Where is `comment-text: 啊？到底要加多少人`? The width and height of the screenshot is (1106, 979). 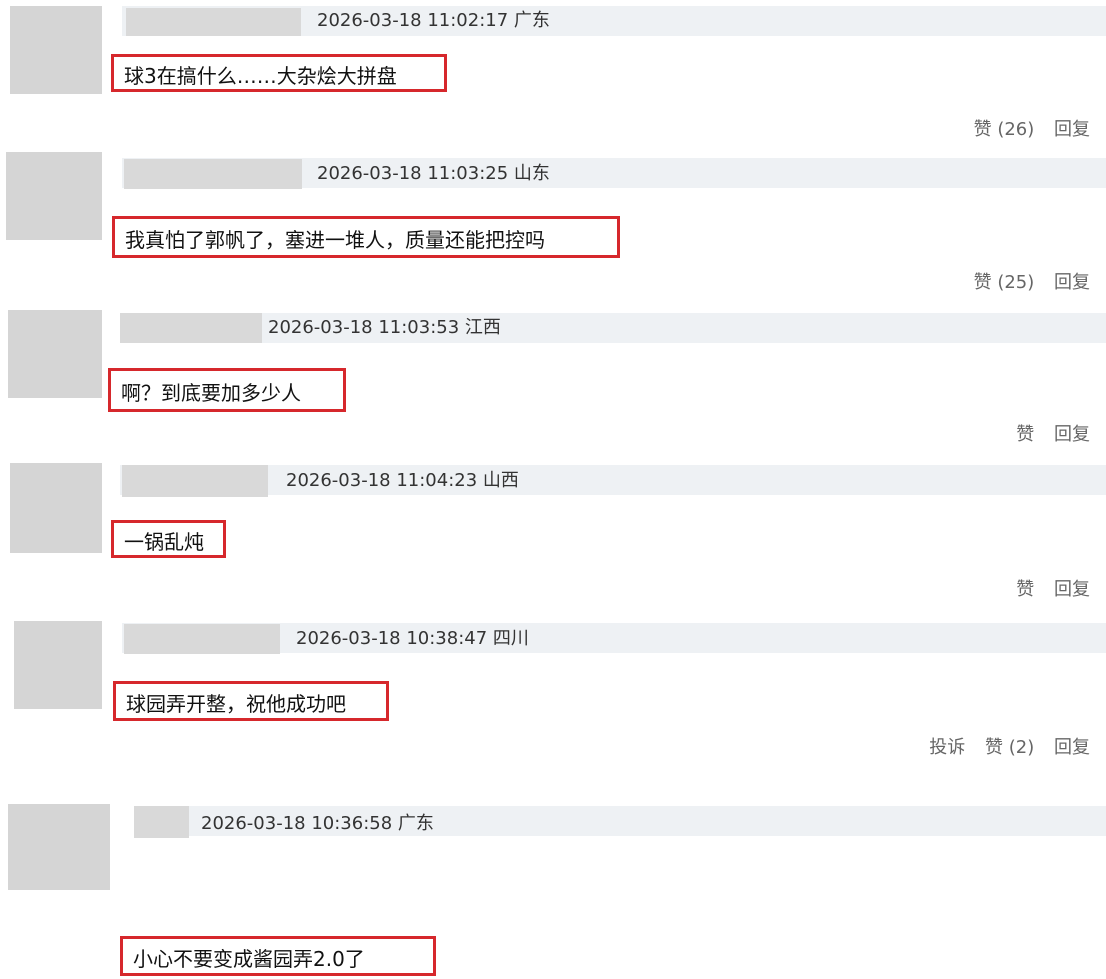 comment-text: 啊？到底要加多少人 is located at coordinates (227, 390).